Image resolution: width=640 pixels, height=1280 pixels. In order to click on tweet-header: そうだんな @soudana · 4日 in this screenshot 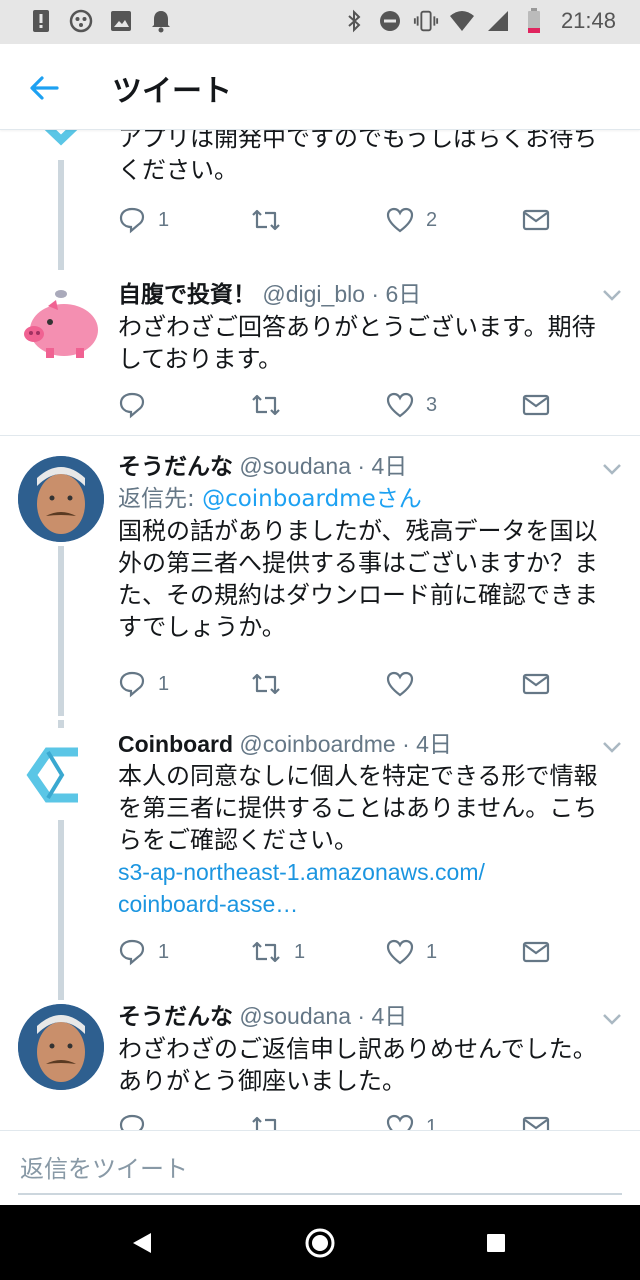, I will do `click(369, 1016)`.